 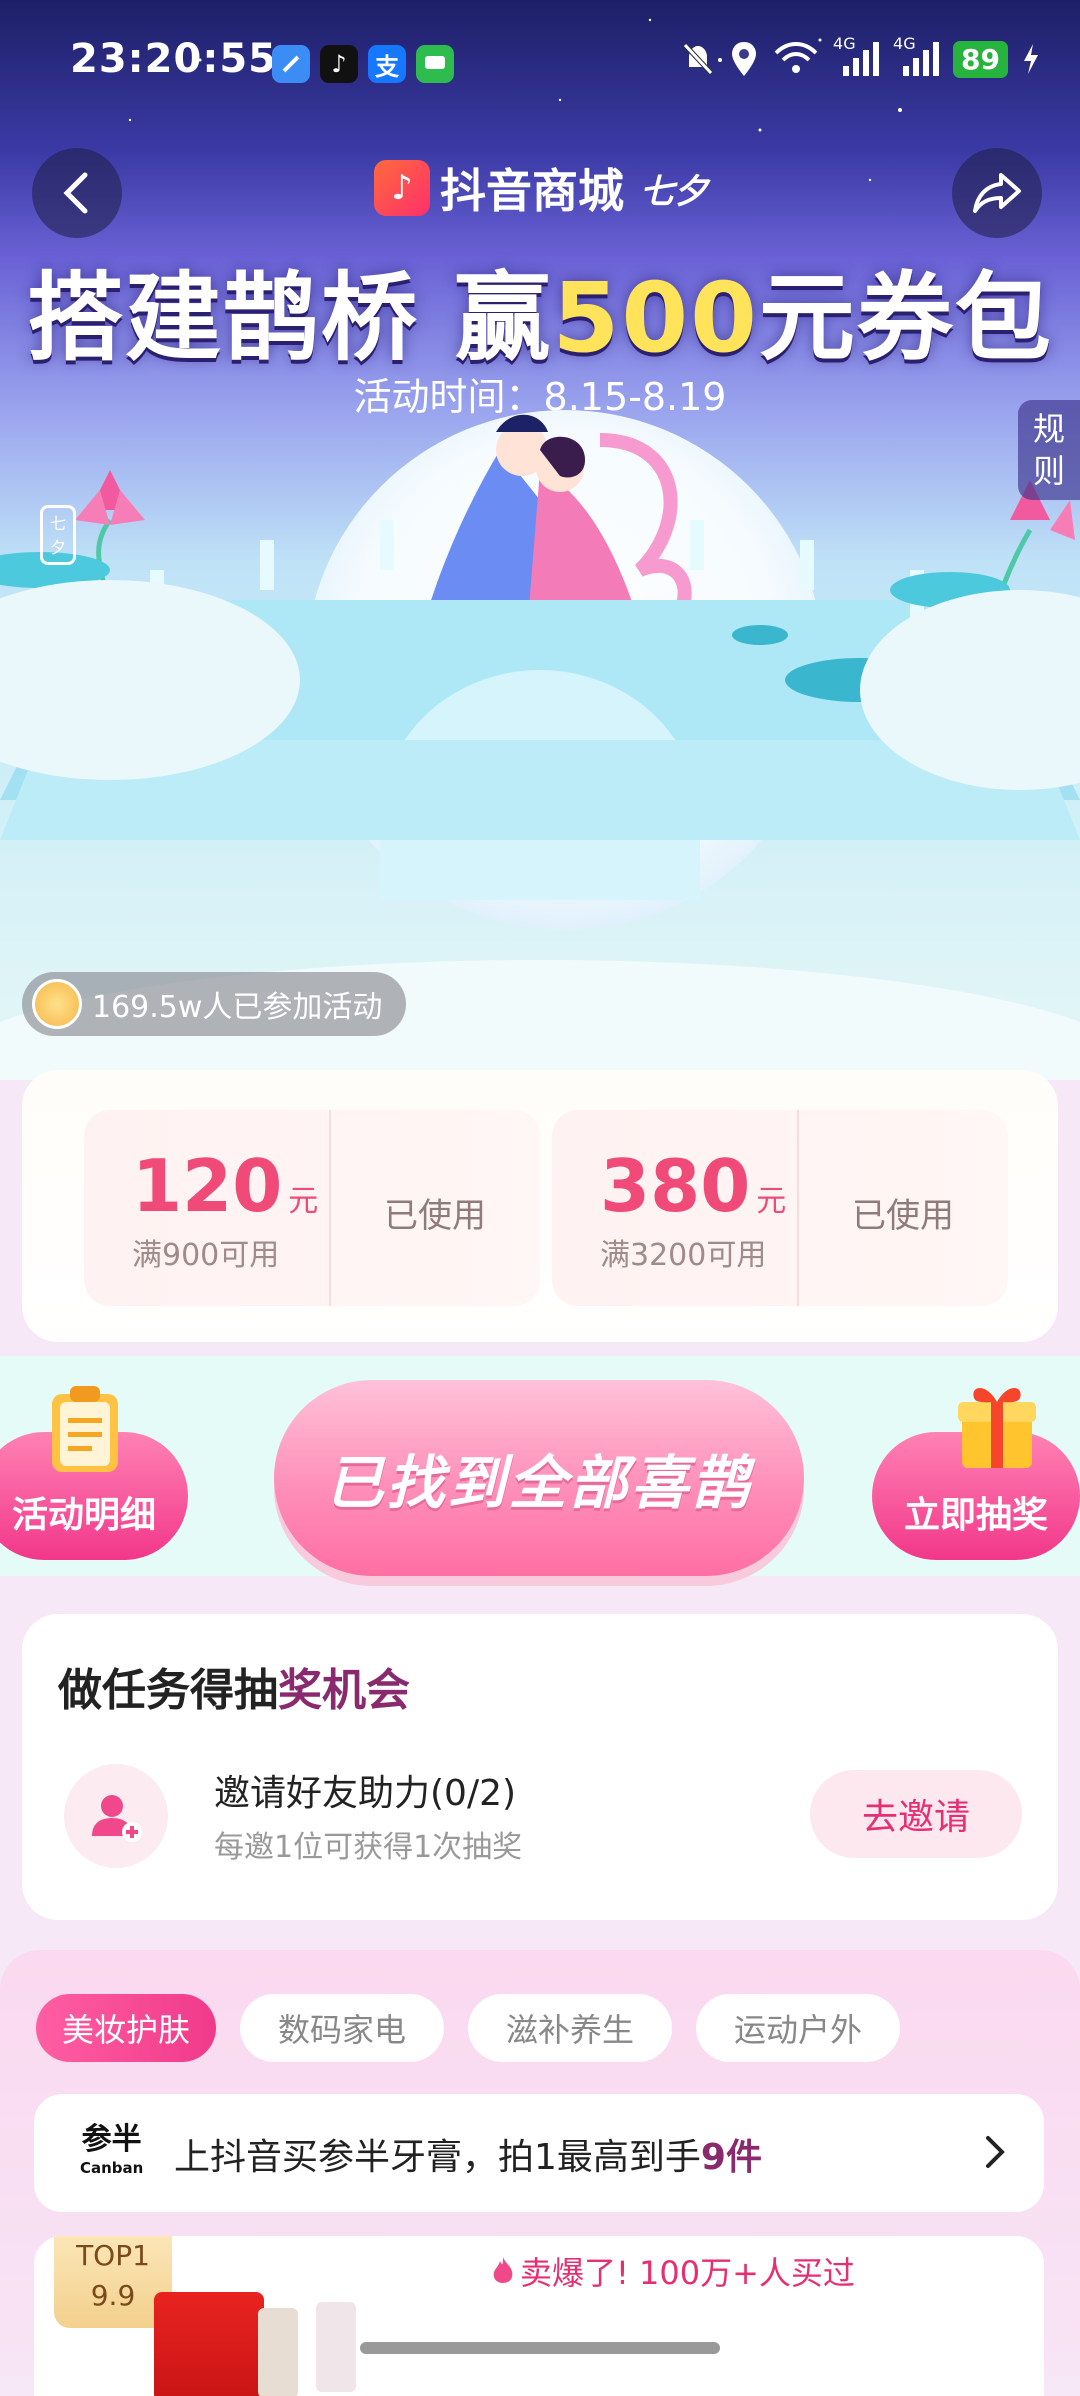 What do you see at coordinates (503, 2270) in the screenshot?
I see `flame-icon` at bounding box center [503, 2270].